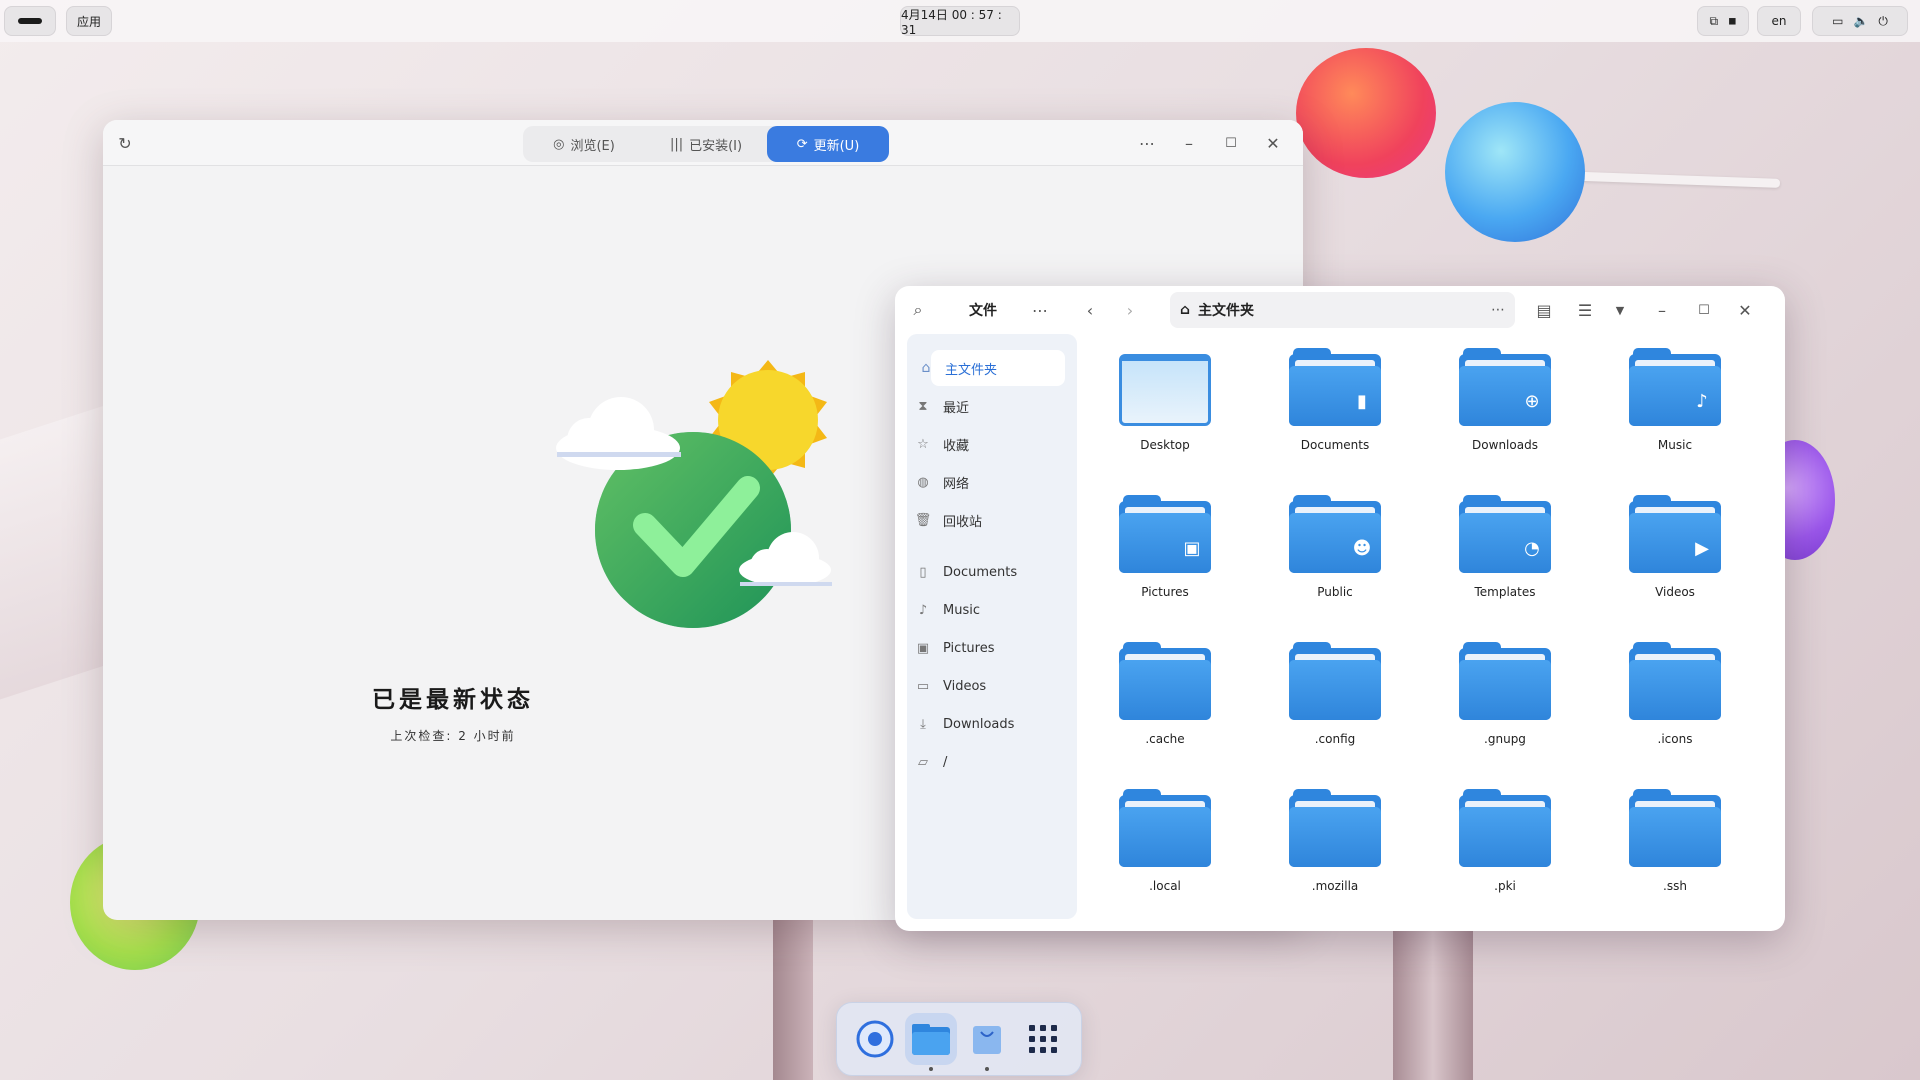 The width and height of the screenshot is (1920, 1080). Describe the element at coordinates (951, 22) in the screenshot. I see `clock-text: 4月14日 00 : 57 : 31` at that location.